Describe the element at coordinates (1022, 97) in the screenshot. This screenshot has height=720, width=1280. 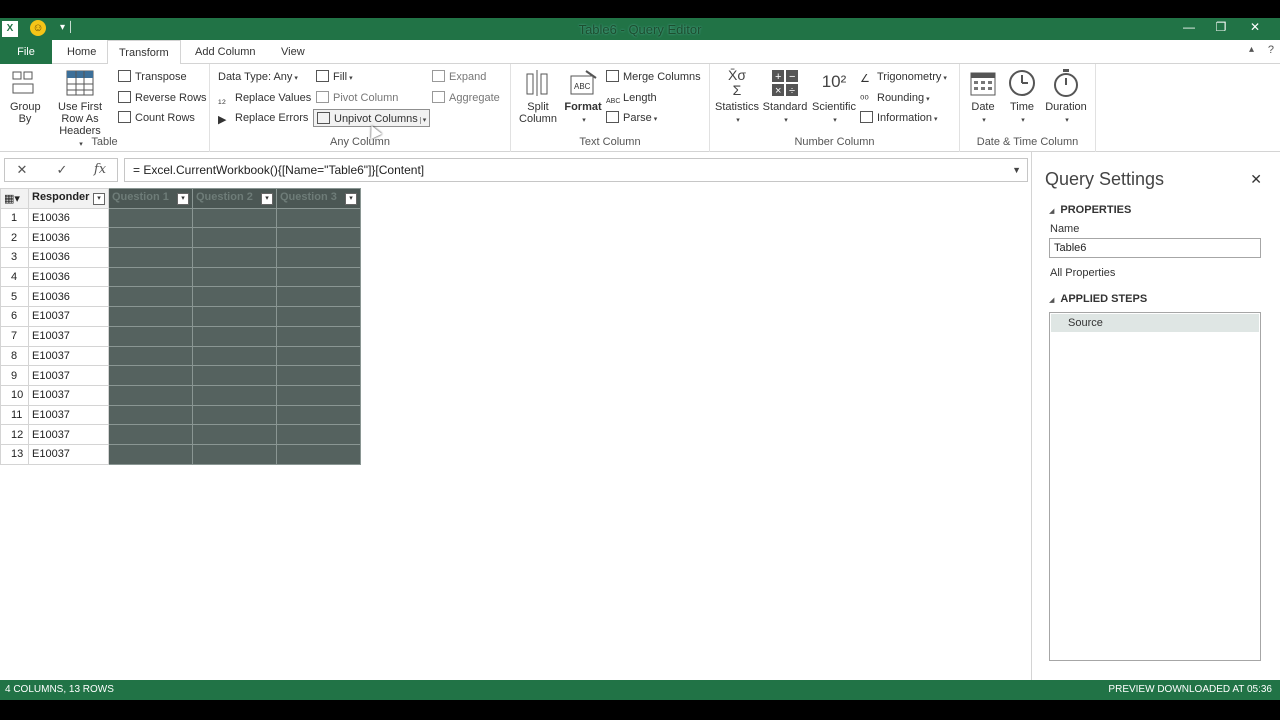
I see `time-button: Time ▾` at that location.